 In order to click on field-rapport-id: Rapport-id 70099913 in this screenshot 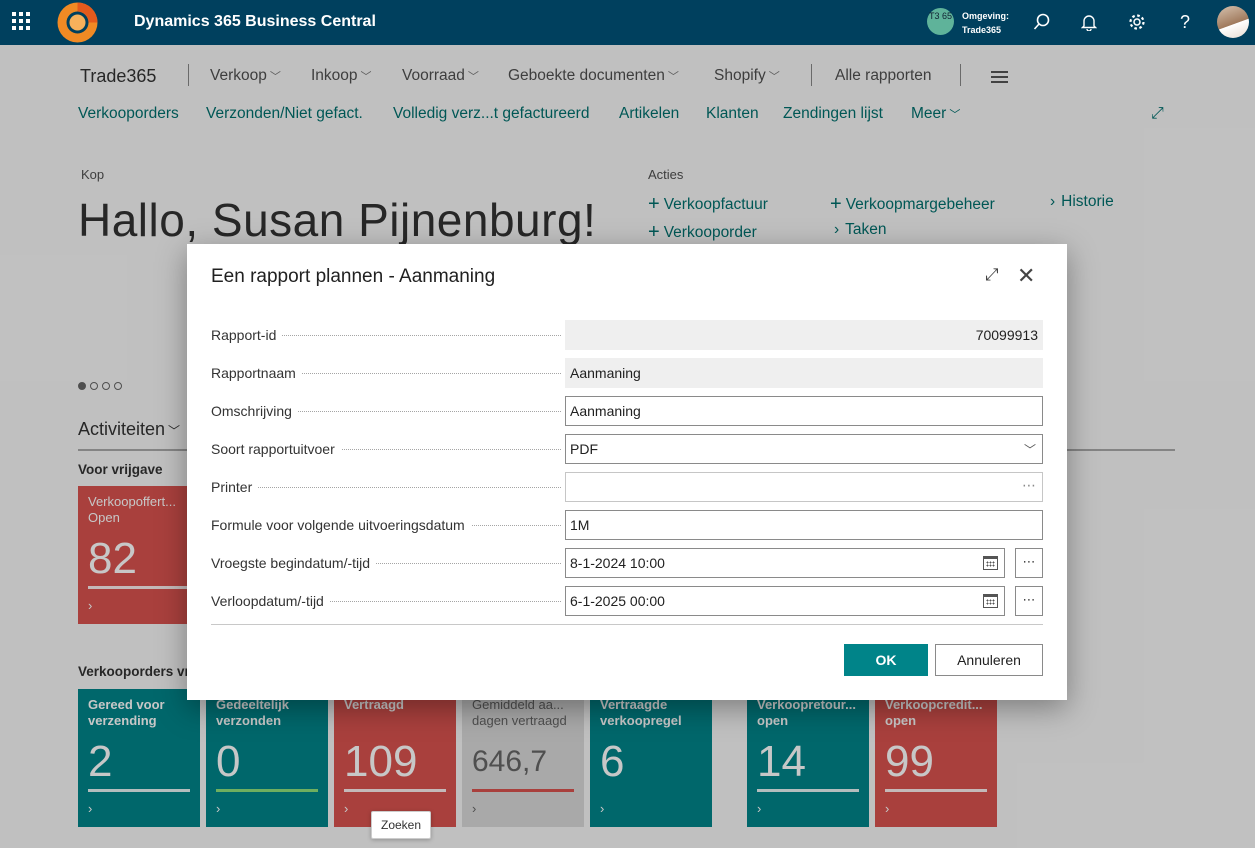, I will do `click(627, 335)`.